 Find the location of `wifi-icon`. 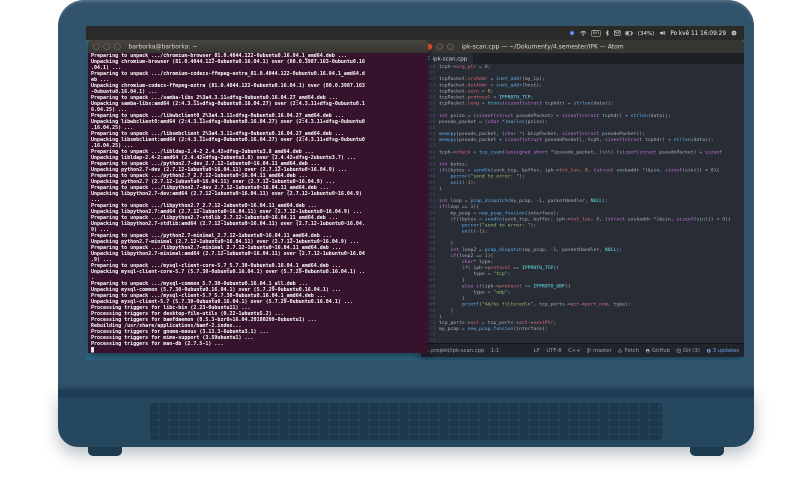

wifi-icon is located at coordinates (583, 33).